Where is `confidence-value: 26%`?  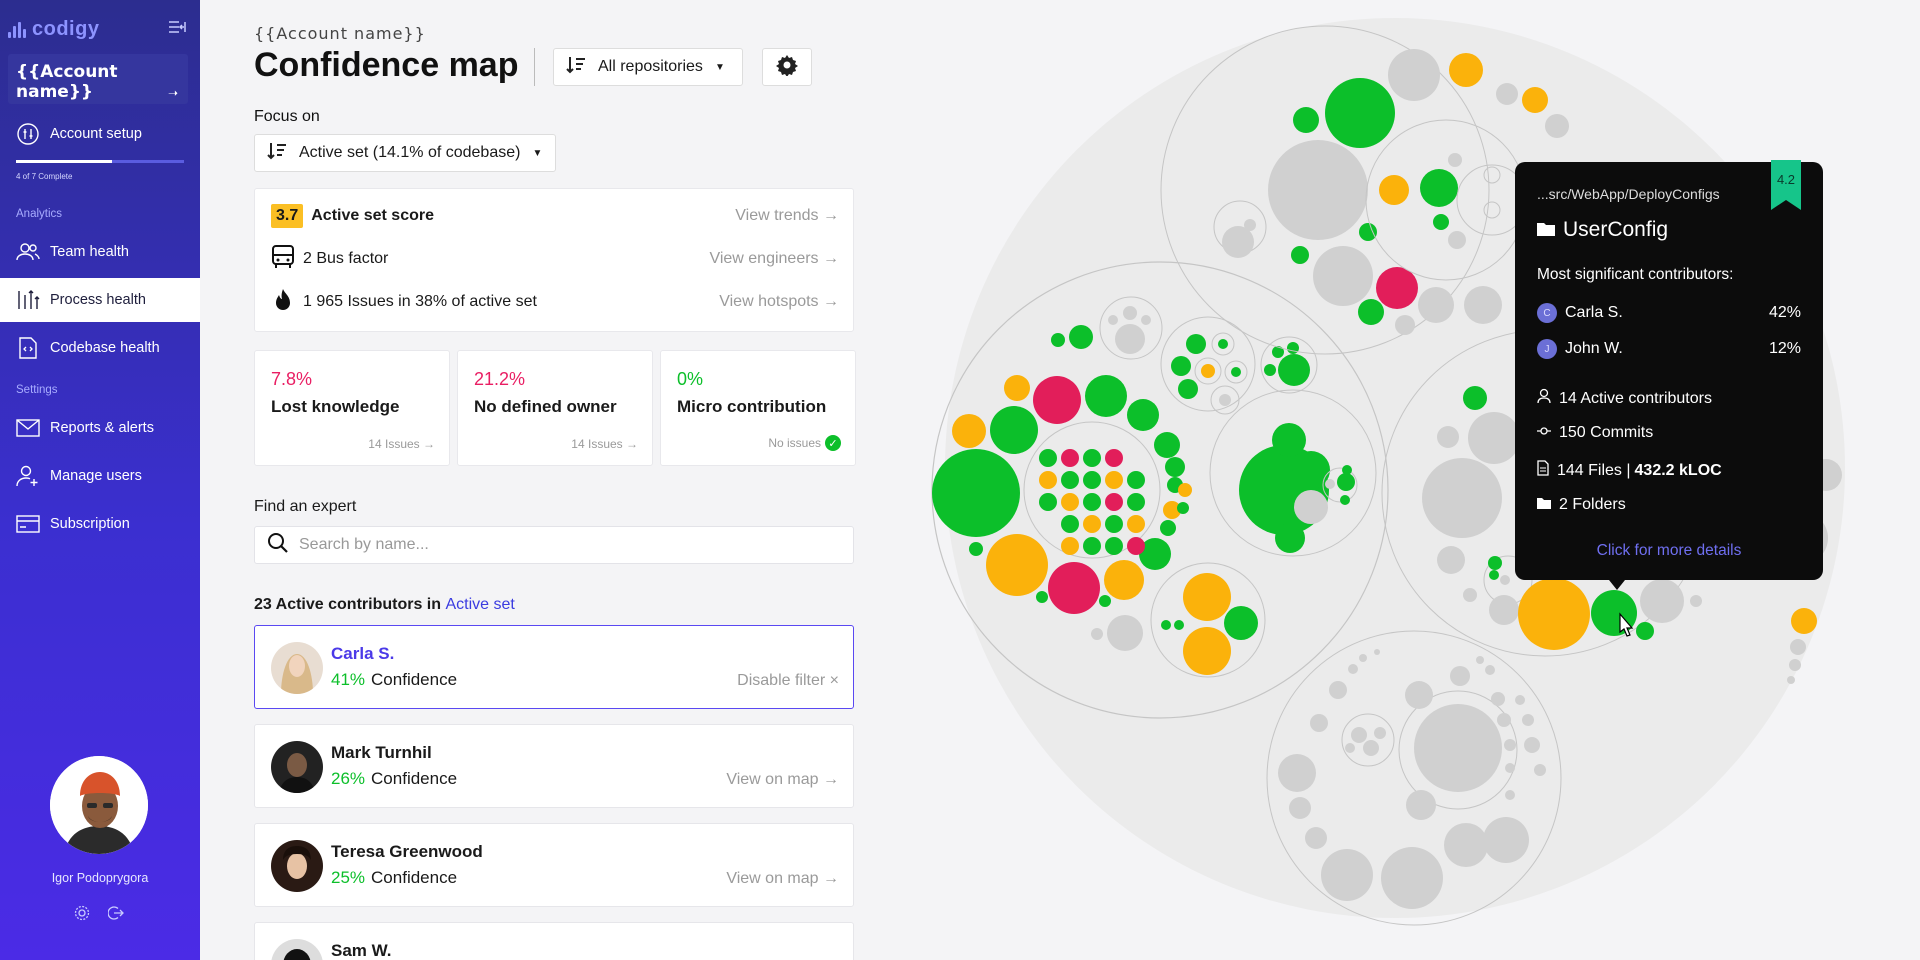 confidence-value: 26% is located at coordinates (348, 778).